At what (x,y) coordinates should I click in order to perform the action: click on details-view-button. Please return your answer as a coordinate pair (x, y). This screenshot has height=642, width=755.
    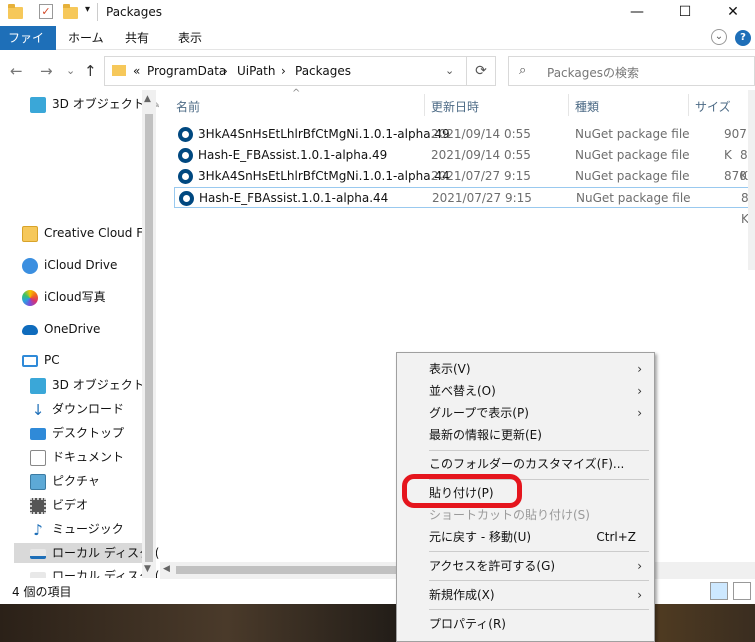
    Looking at the image, I should click on (719, 591).